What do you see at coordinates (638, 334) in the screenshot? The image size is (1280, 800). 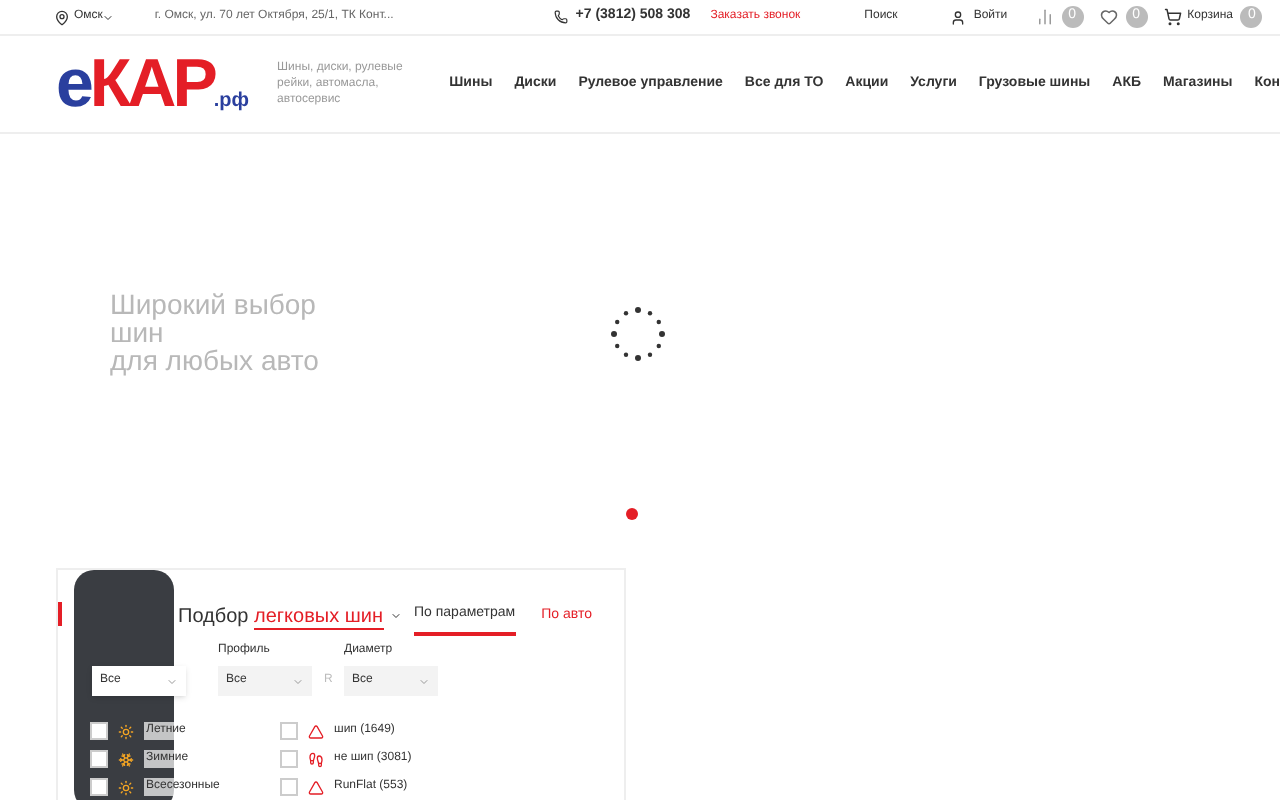 I see `loading-spinner-icon` at bounding box center [638, 334].